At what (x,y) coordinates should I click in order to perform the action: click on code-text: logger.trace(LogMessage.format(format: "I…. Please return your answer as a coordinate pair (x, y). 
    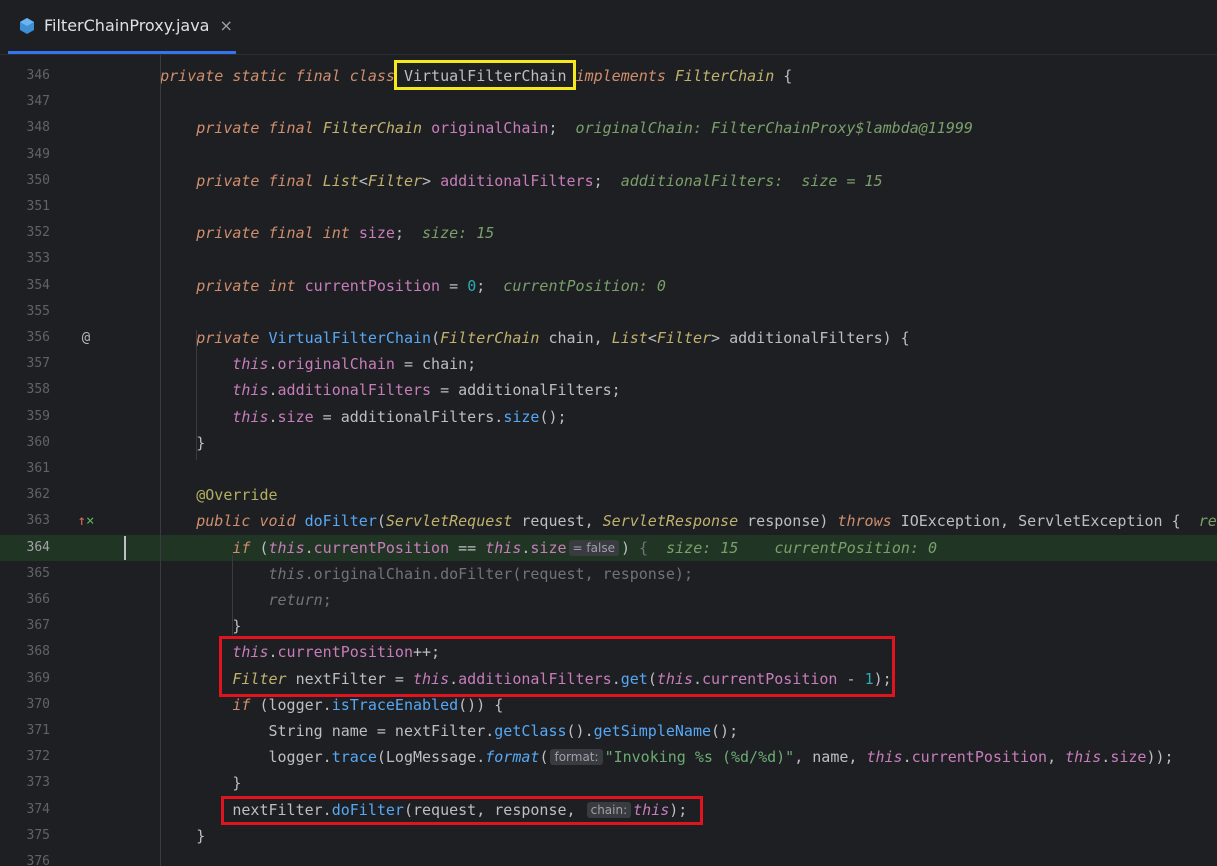
    Looking at the image, I should click on (648, 757).